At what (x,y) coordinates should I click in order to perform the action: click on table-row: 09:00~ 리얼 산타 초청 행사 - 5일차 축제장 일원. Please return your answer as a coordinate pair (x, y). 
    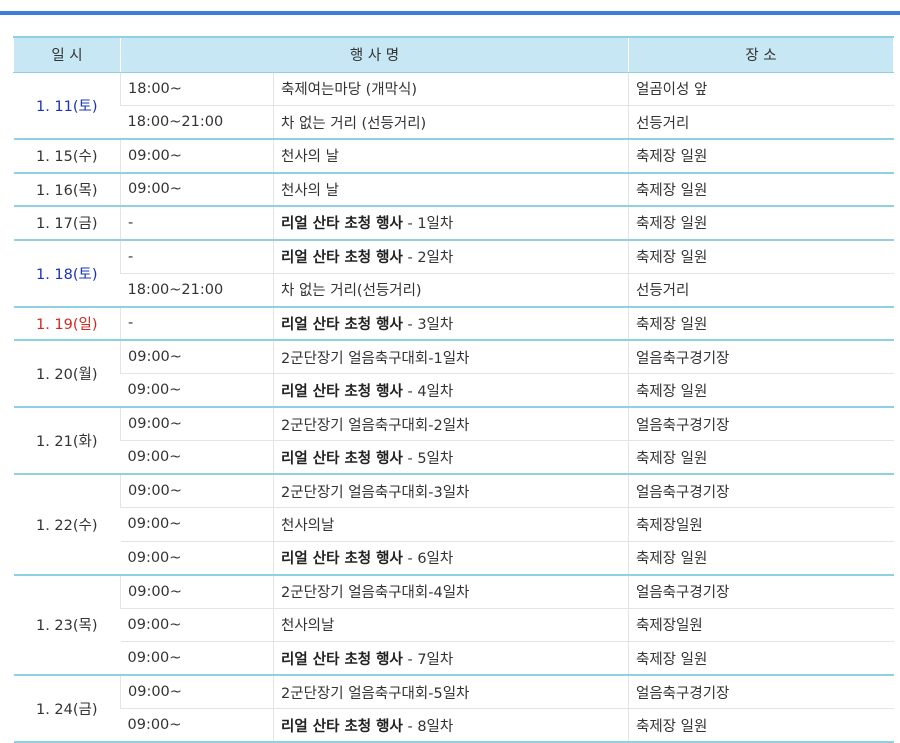
    Looking at the image, I should click on (454, 457).